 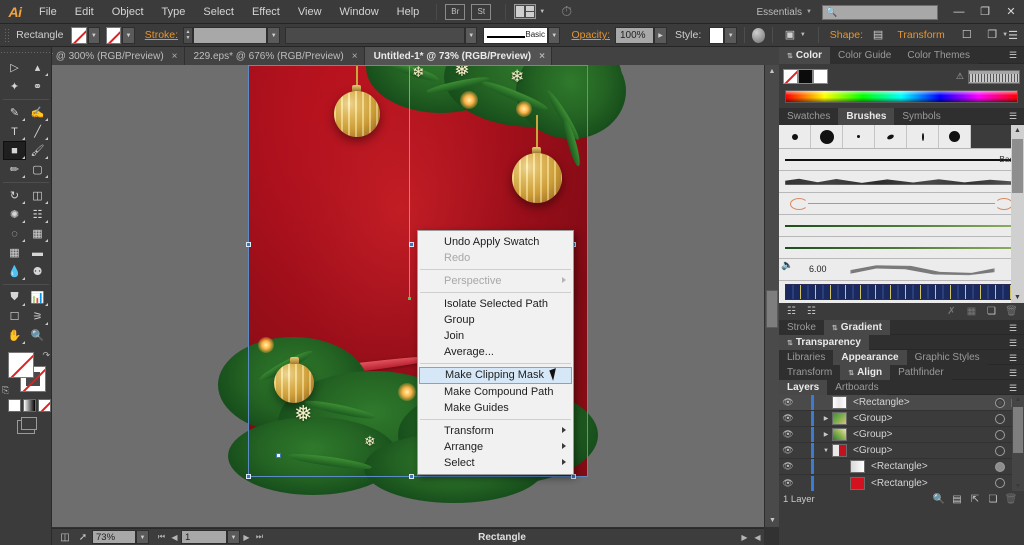 What do you see at coordinates (1015, 358) in the screenshot?
I see `appearance-panel-menu-icon: ☰` at bounding box center [1015, 358].